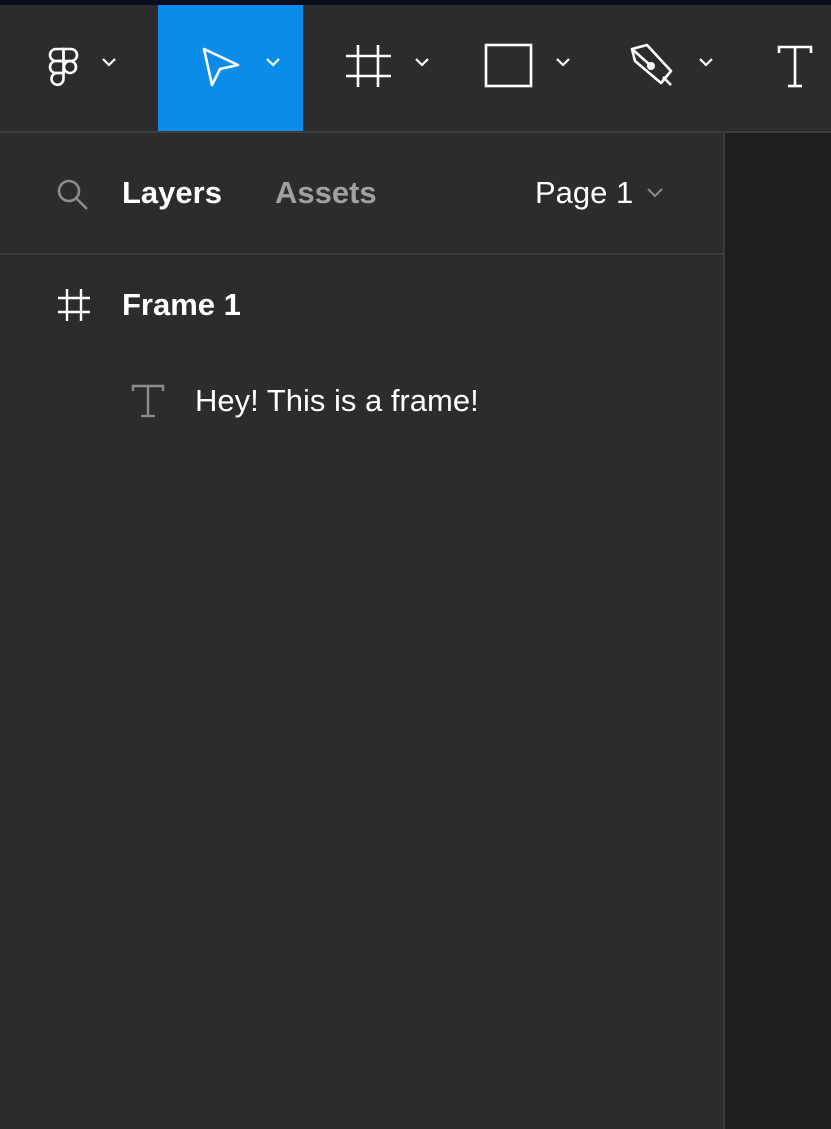 The height and width of the screenshot is (1129, 831). I want to click on layer-label-frame: Frame 1, so click(181, 304).